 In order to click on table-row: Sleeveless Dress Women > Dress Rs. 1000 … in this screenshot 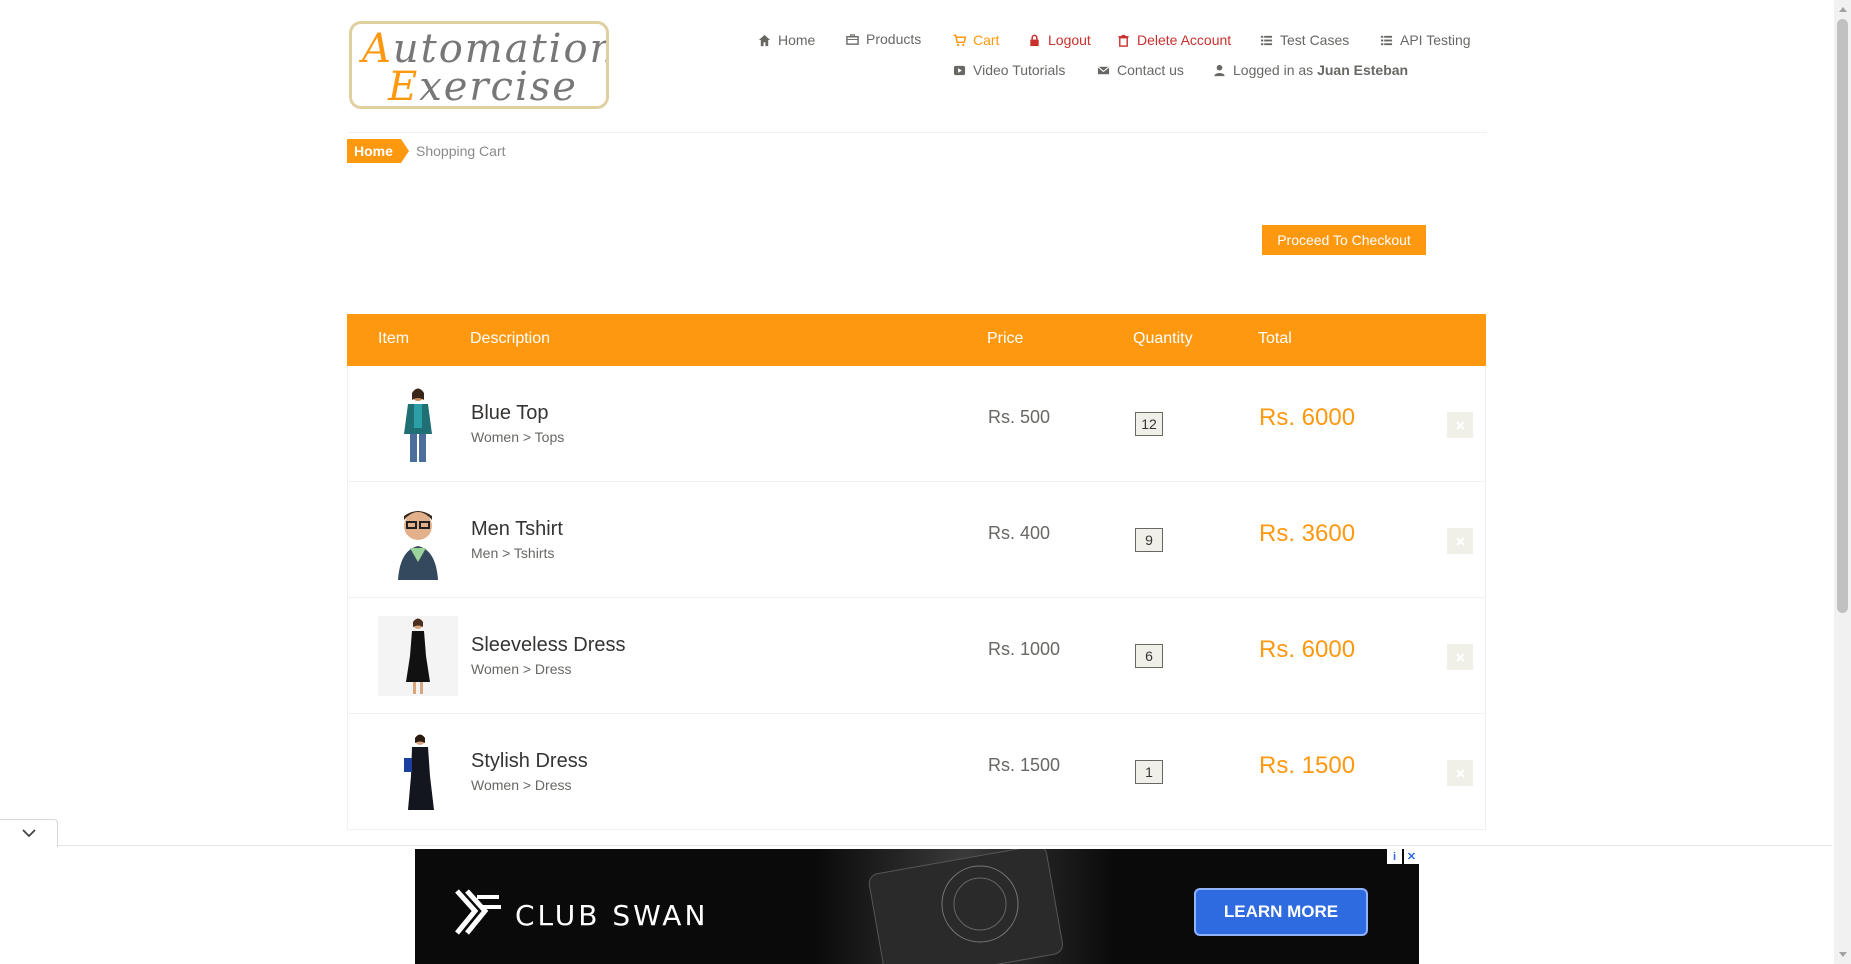, I will do `click(916, 656)`.